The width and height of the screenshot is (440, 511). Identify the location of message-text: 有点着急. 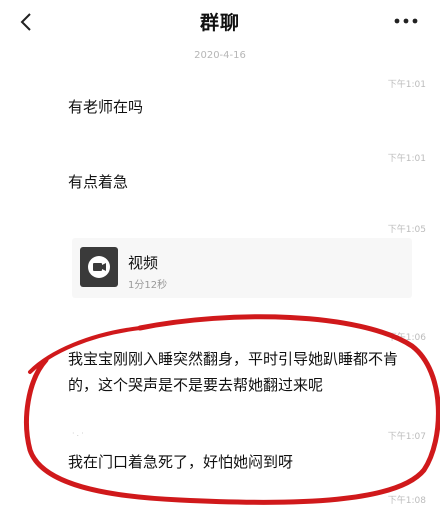
(98, 182).